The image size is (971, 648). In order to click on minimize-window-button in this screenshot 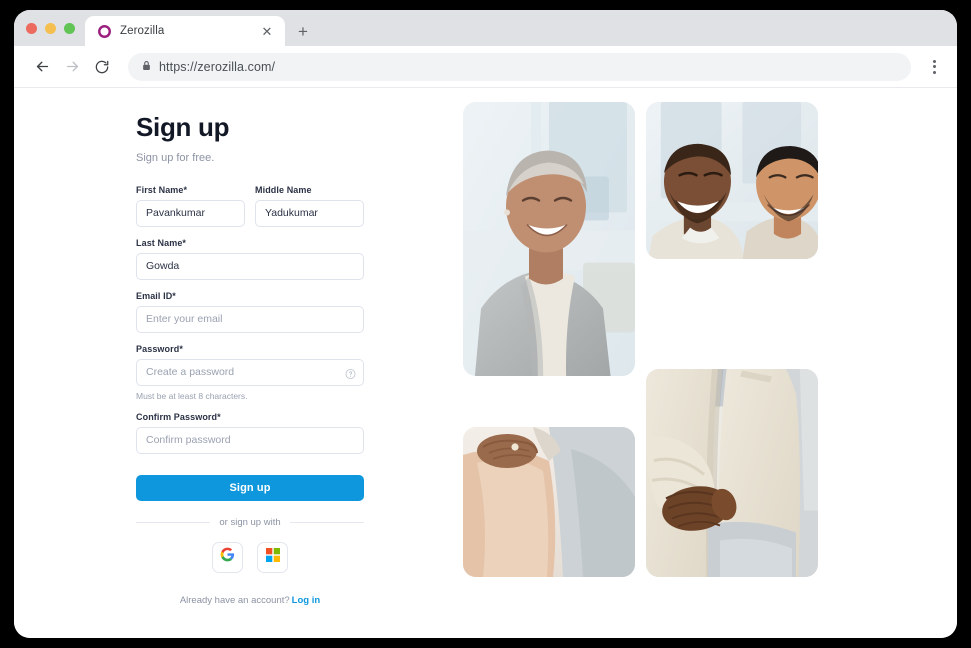, I will do `click(50, 28)`.